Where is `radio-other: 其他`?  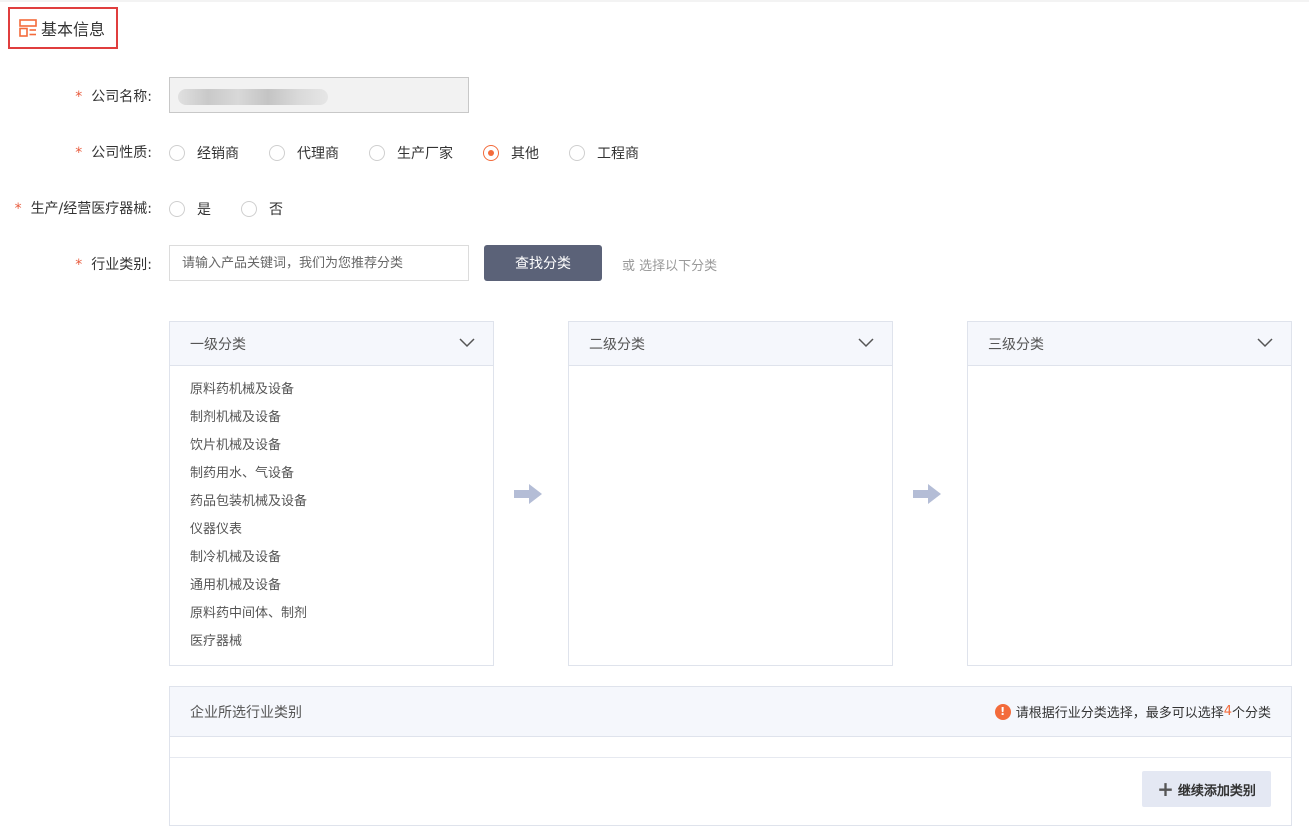
radio-other: 其他 is located at coordinates (526, 153).